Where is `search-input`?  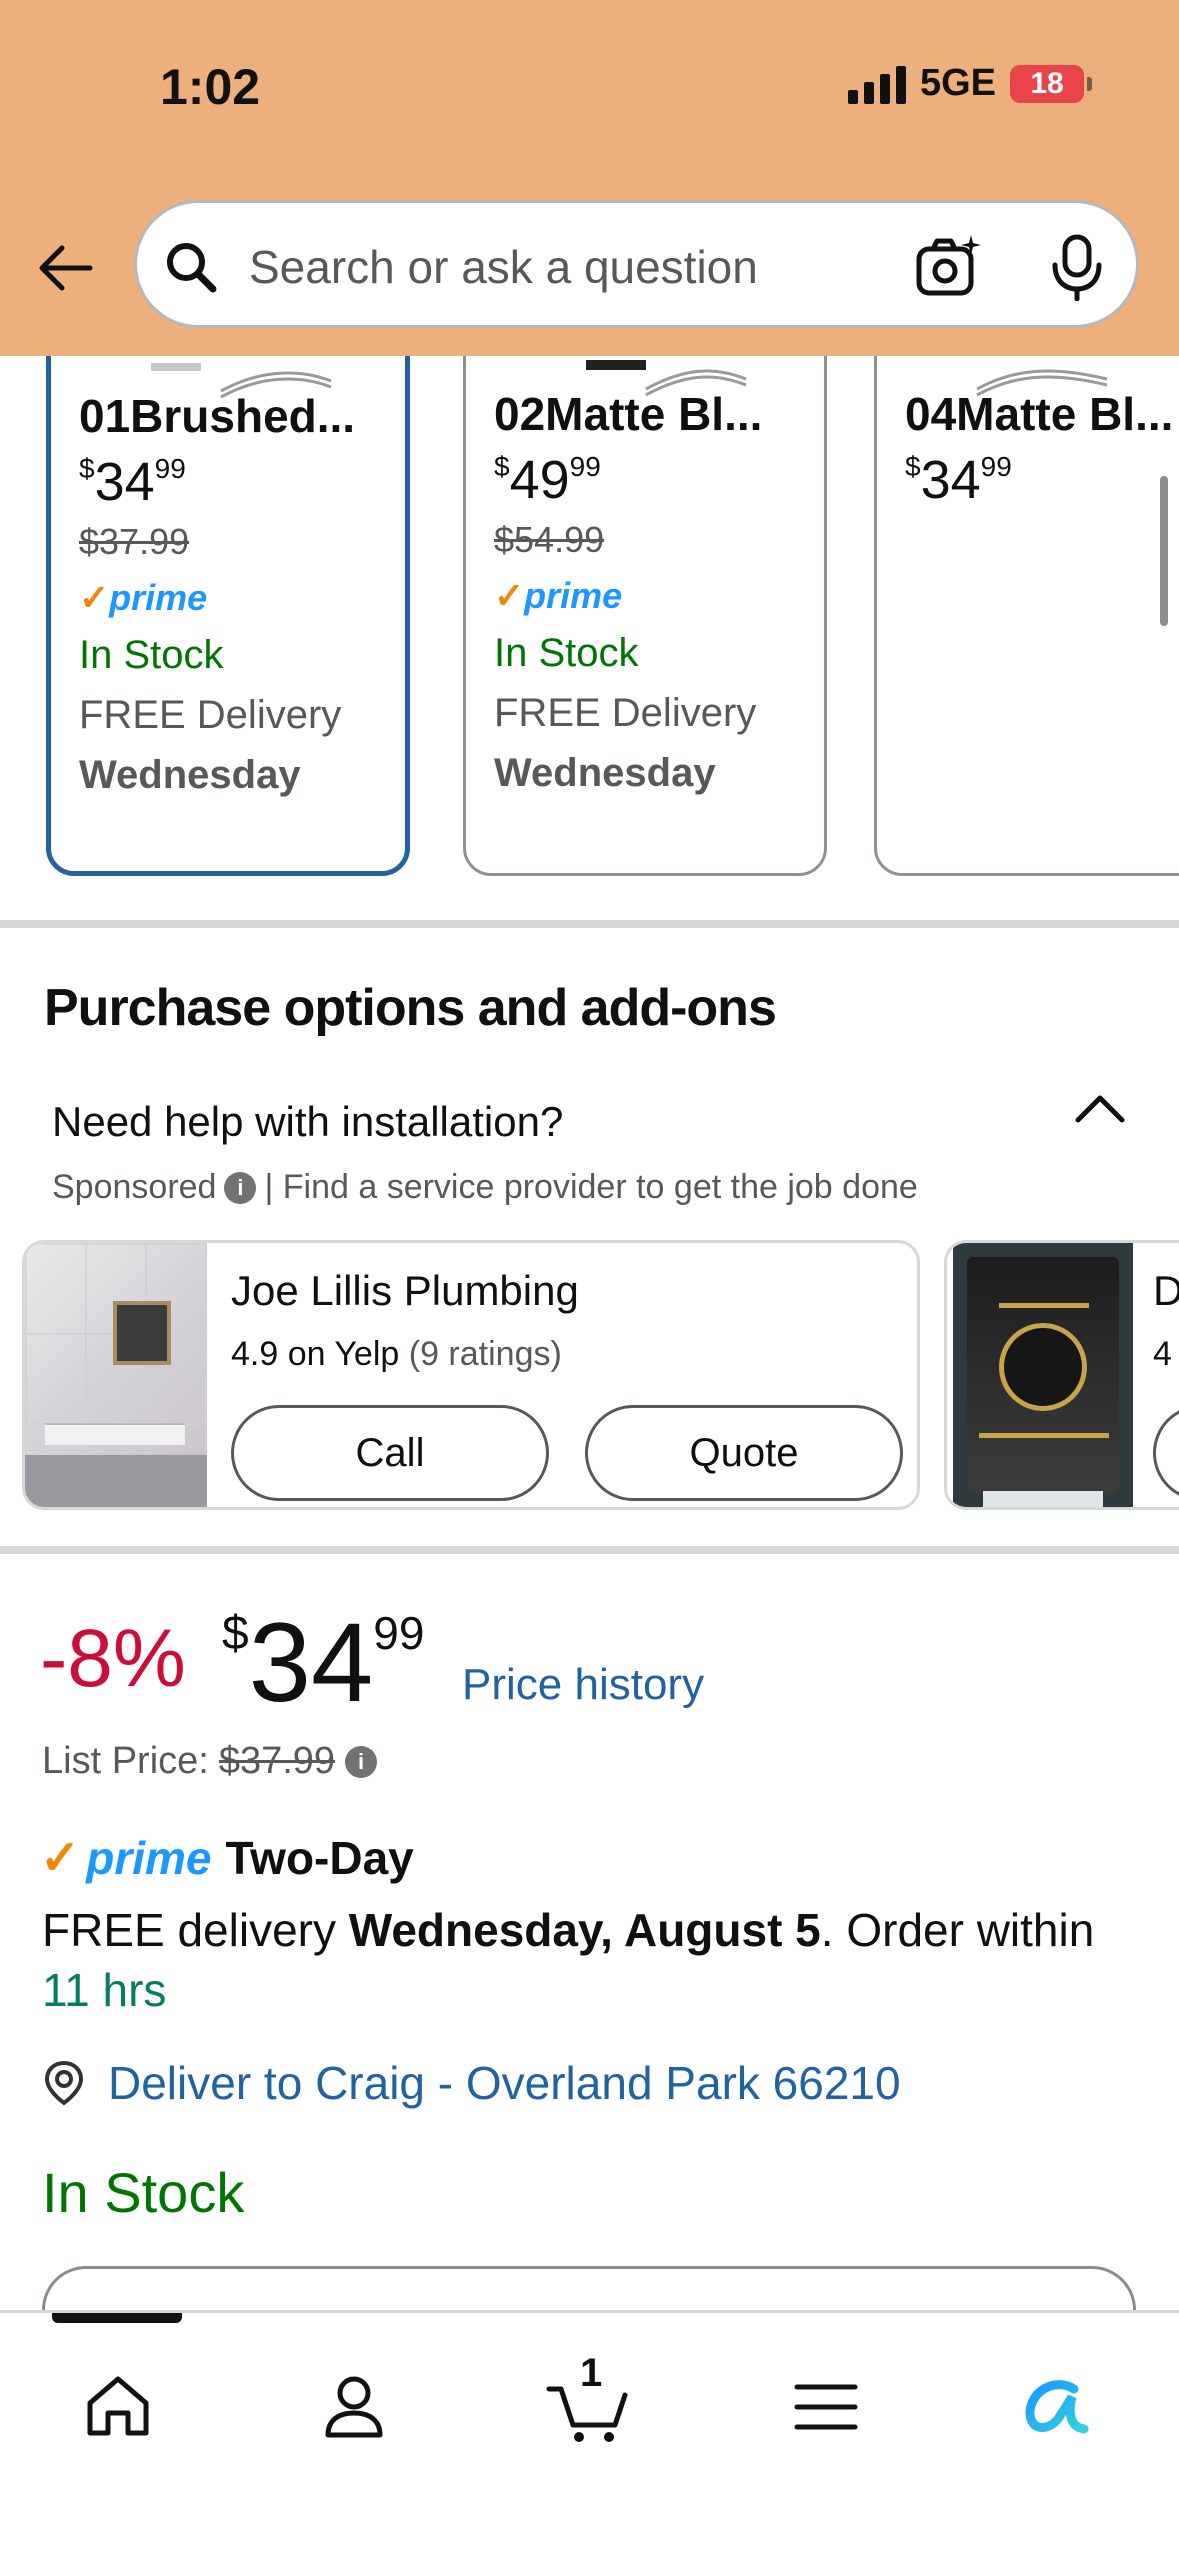 search-input is located at coordinates (599, 267).